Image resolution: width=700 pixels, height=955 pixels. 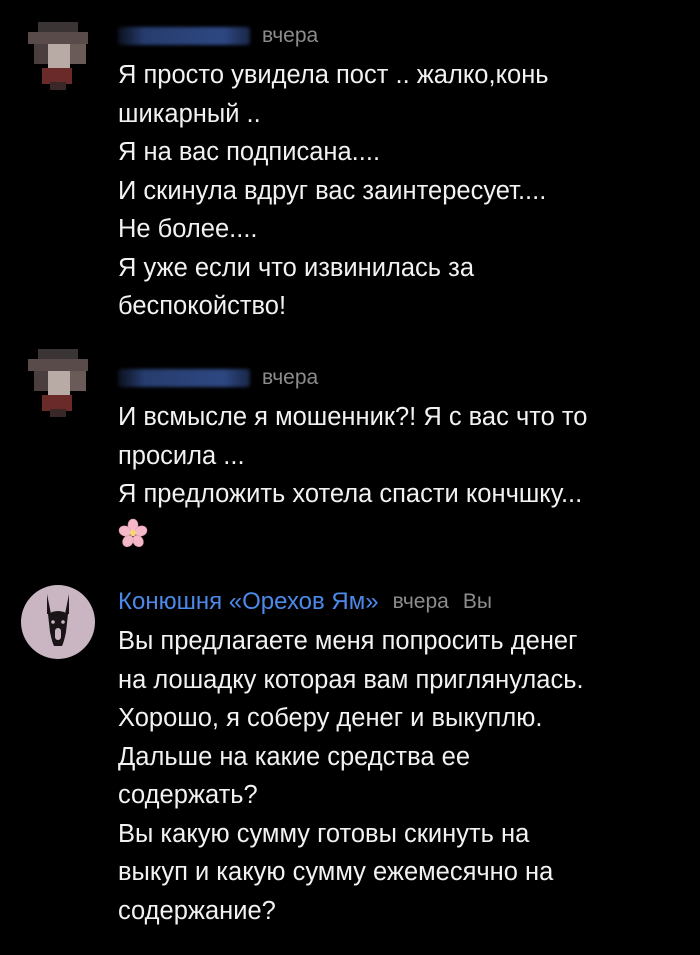 I want to click on comment-line: Дальше на какие средства ее, so click(x=294, y=756).